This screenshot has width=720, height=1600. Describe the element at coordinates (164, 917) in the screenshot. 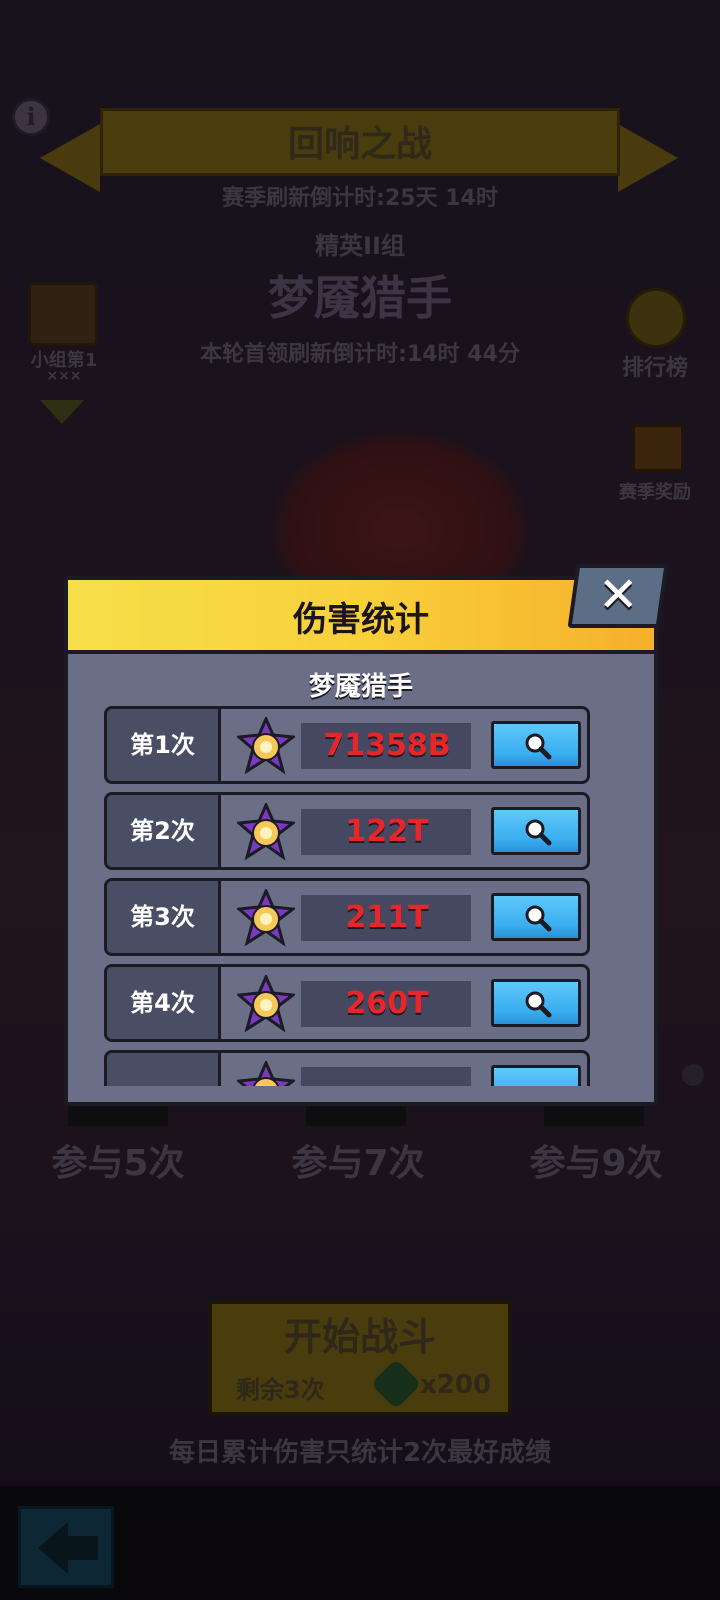

I see `attempt-label: 第3次` at that location.